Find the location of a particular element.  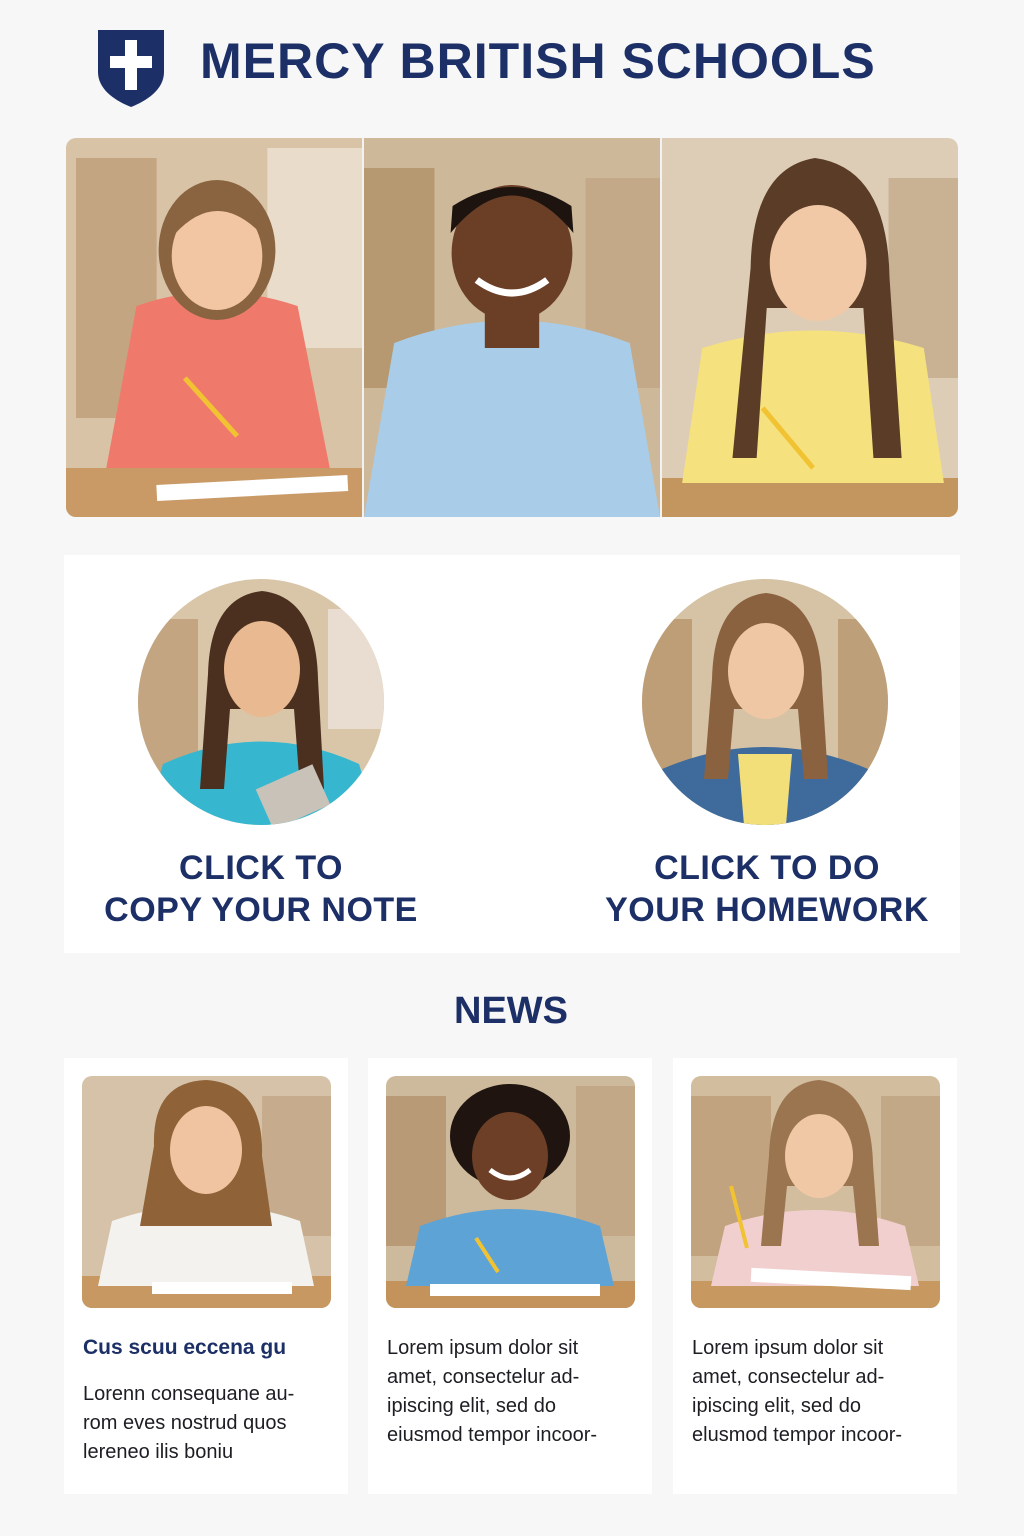

homework-avatar is located at coordinates (765, 702).